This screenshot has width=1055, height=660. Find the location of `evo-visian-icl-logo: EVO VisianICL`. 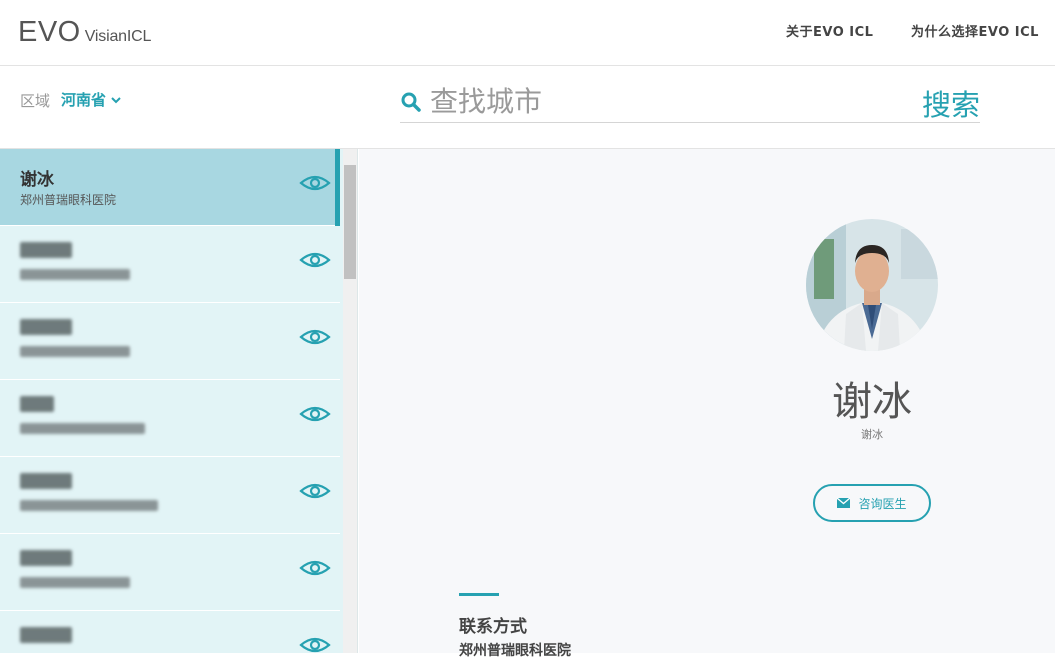

evo-visian-icl-logo: EVO VisianICL is located at coordinates (84, 34).